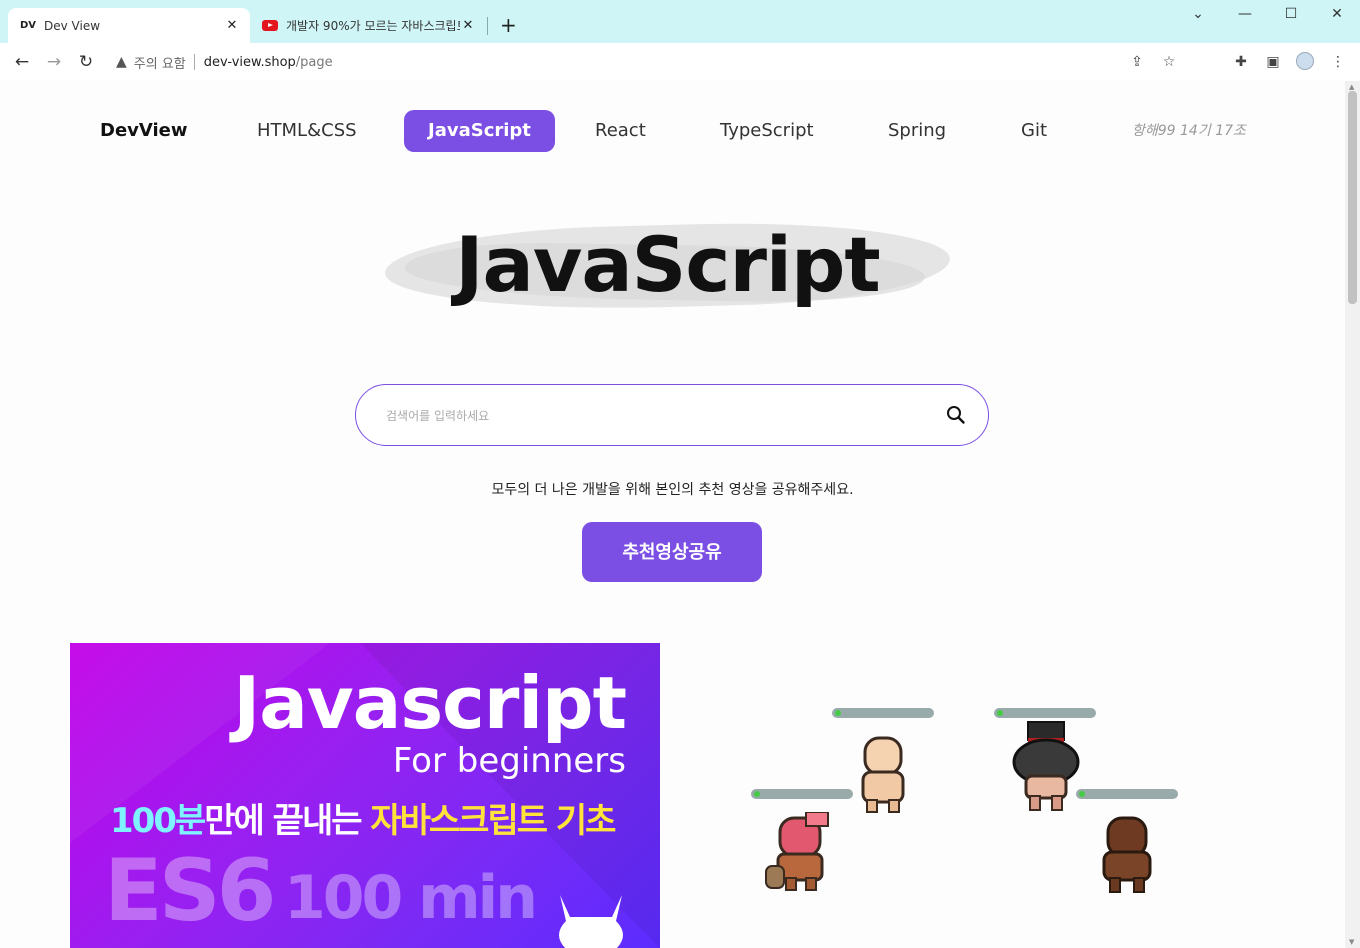 The width and height of the screenshot is (1360, 948). What do you see at coordinates (917, 131) in the screenshot?
I see `nav-spring: Spring` at bounding box center [917, 131].